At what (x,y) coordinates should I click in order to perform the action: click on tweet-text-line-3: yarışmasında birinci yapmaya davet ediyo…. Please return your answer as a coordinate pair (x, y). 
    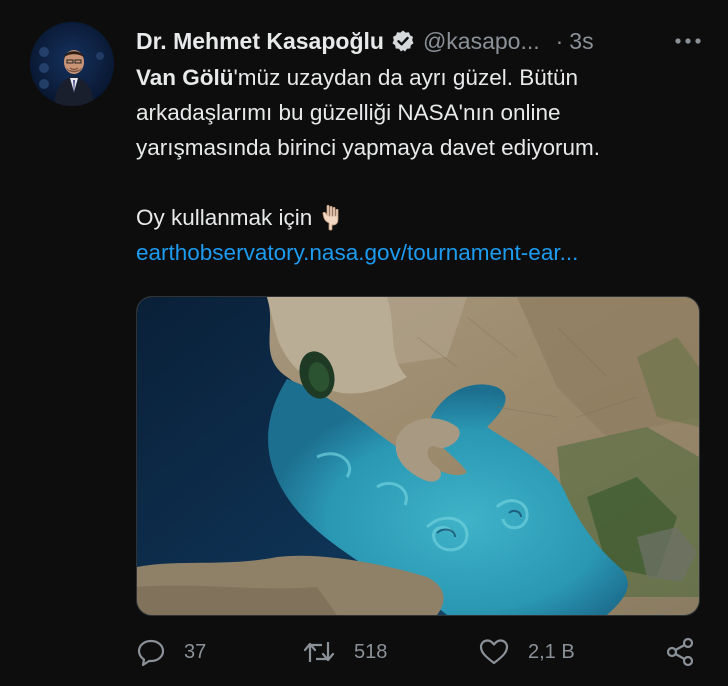
    Looking at the image, I should click on (368, 147).